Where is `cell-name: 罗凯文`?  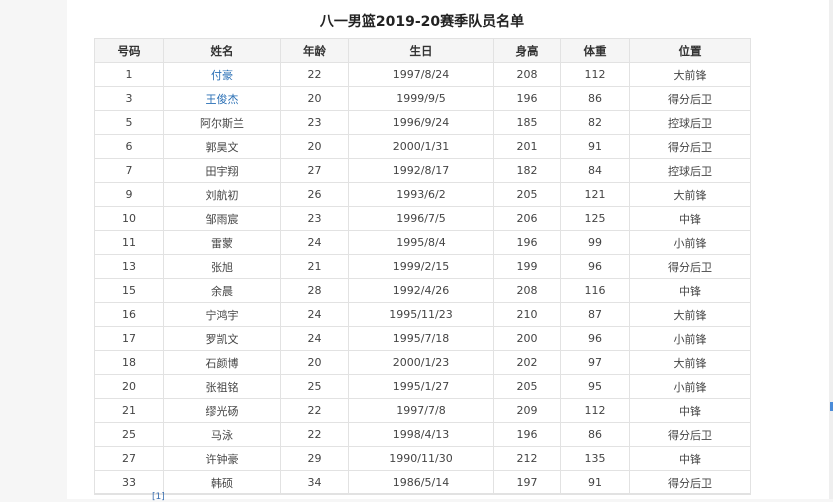 cell-name: 罗凯文 is located at coordinates (222, 338).